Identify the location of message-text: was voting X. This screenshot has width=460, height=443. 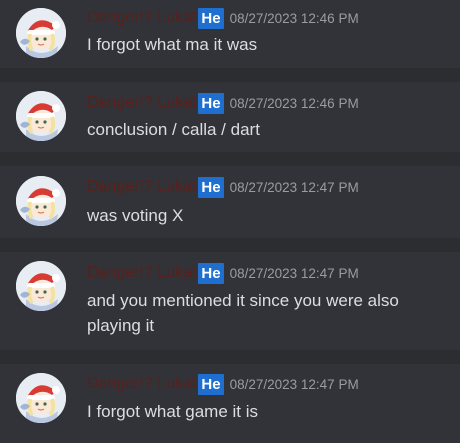
(135, 215).